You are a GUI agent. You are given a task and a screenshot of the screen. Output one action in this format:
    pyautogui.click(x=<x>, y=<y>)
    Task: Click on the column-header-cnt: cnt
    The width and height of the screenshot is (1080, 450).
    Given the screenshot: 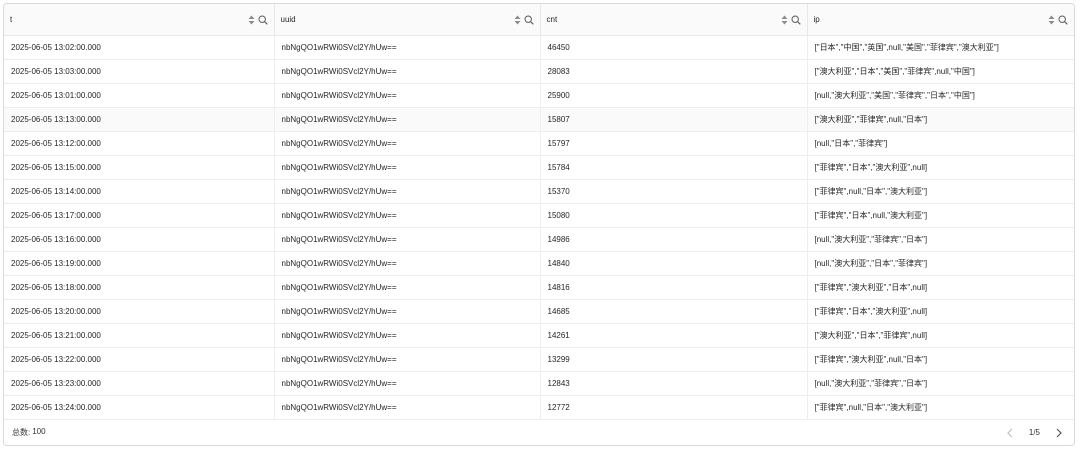 What is the action you would take?
    pyautogui.click(x=674, y=20)
    